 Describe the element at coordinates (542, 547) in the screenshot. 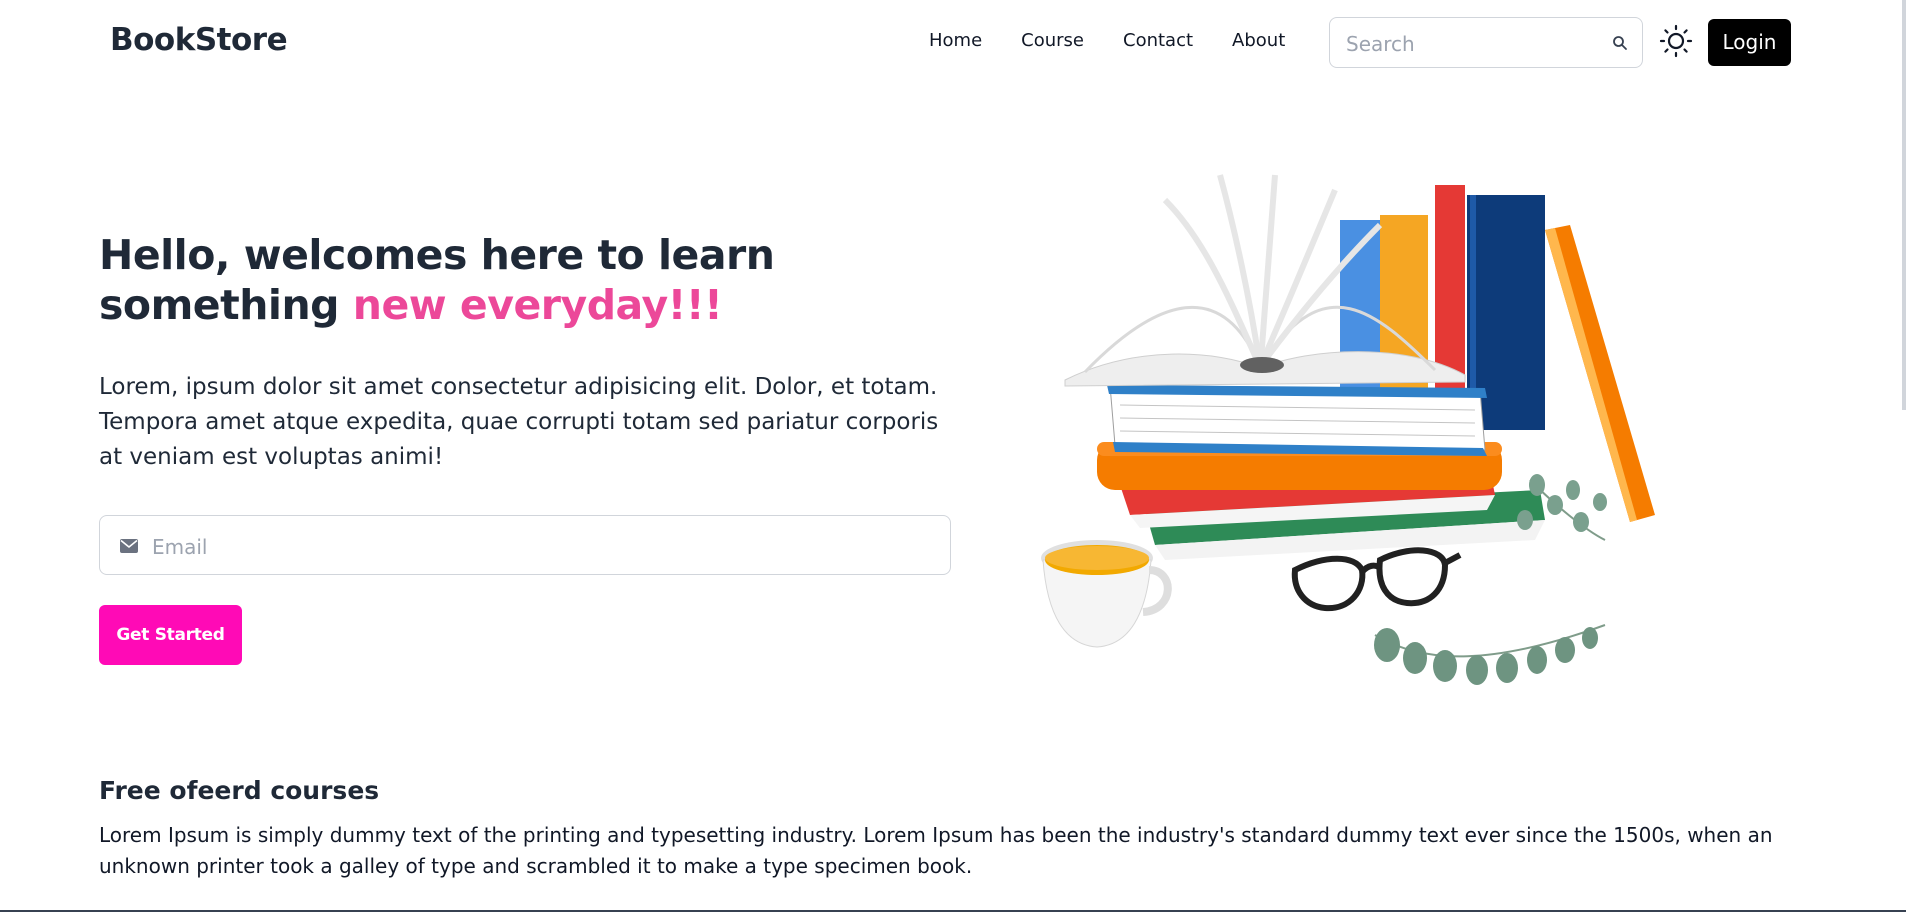

I see `email-input` at that location.